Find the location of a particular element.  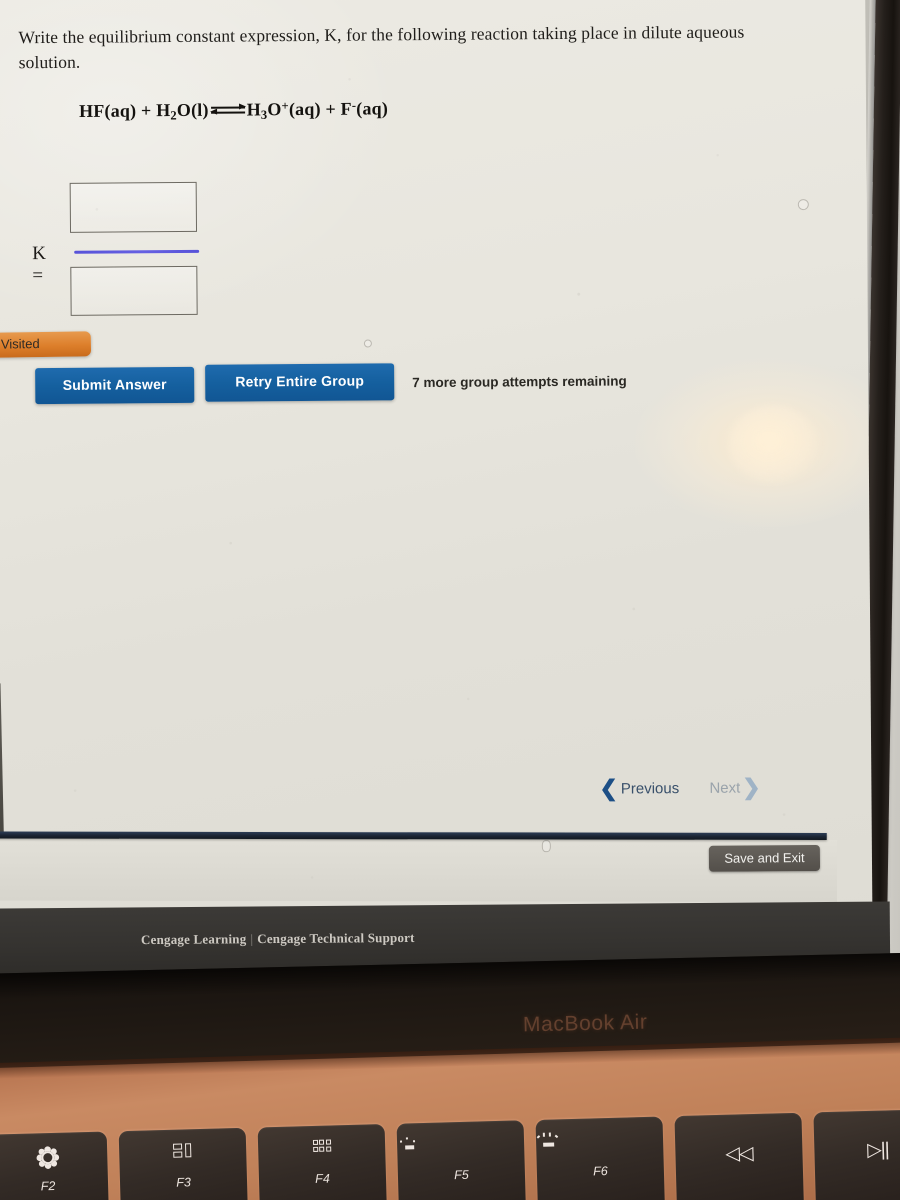

next-label: Next is located at coordinates (725, 788).